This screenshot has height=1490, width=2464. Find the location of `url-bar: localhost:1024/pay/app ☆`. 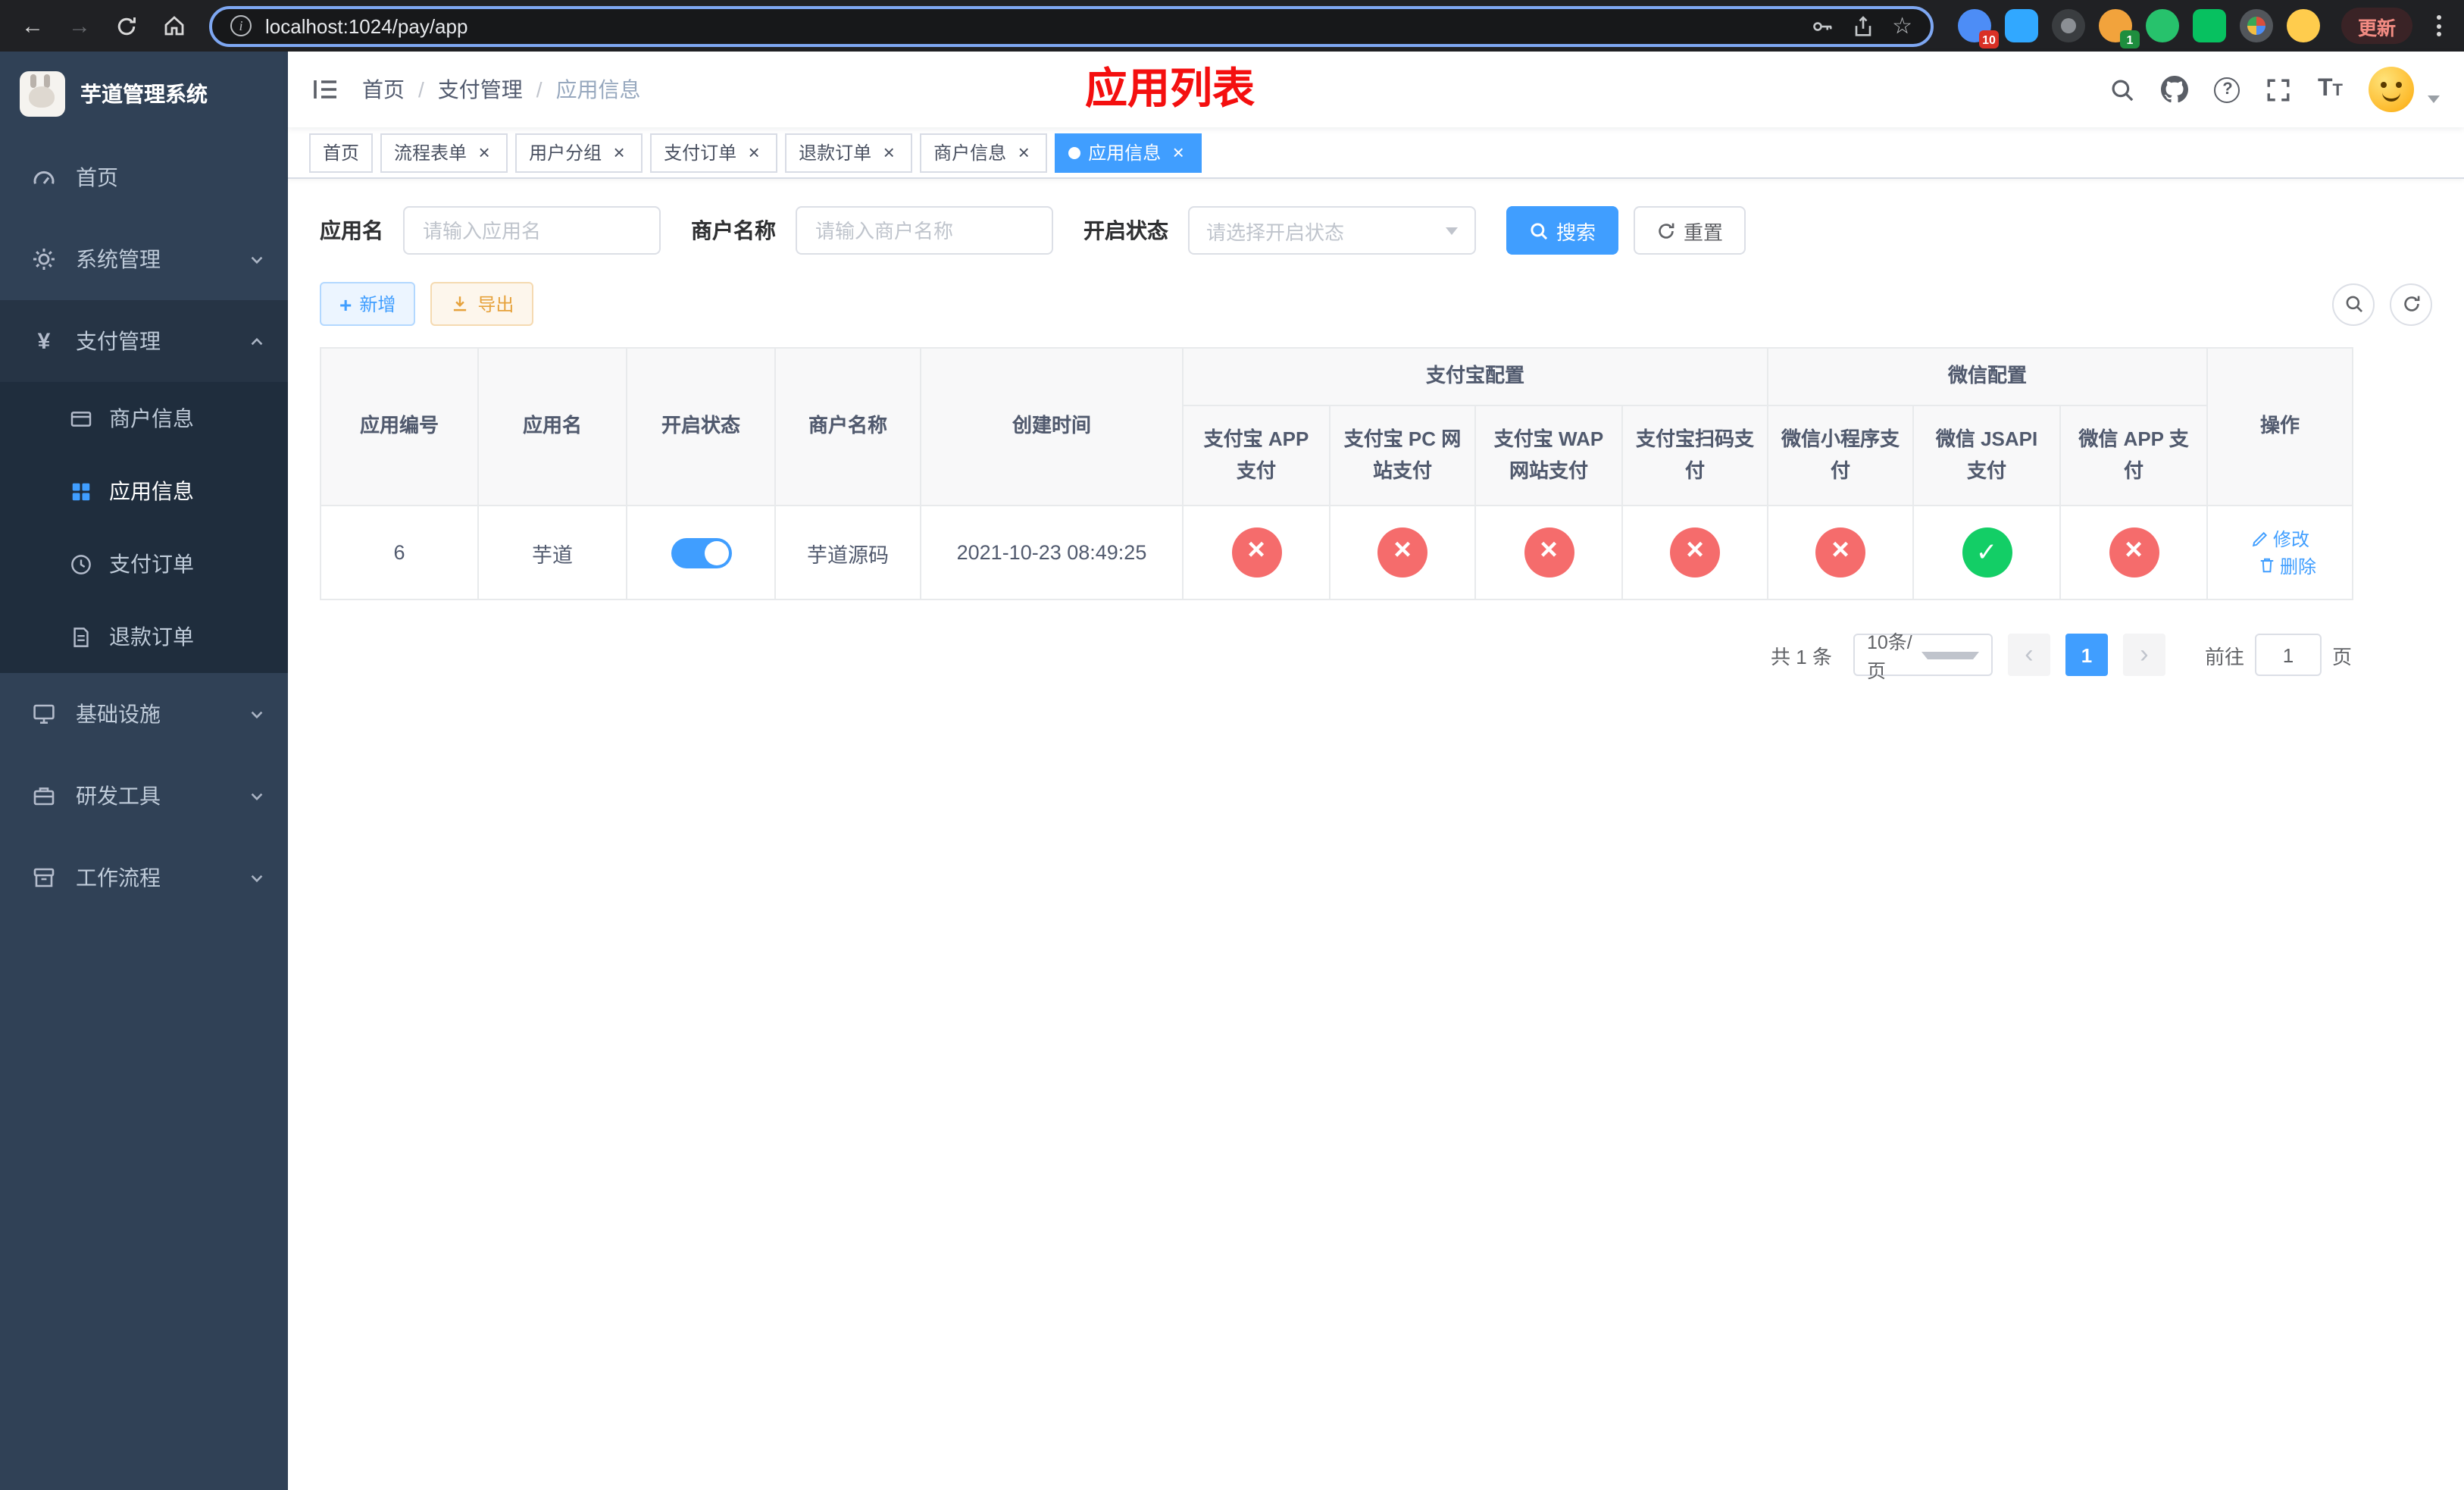

url-bar: localhost:1024/pay/app ☆ is located at coordinates (1071, 26).